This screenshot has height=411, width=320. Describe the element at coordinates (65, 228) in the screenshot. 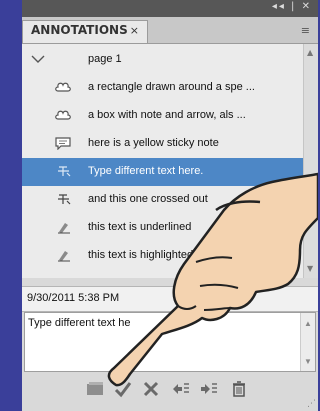

I see `underline-highlight-icon` at that location.